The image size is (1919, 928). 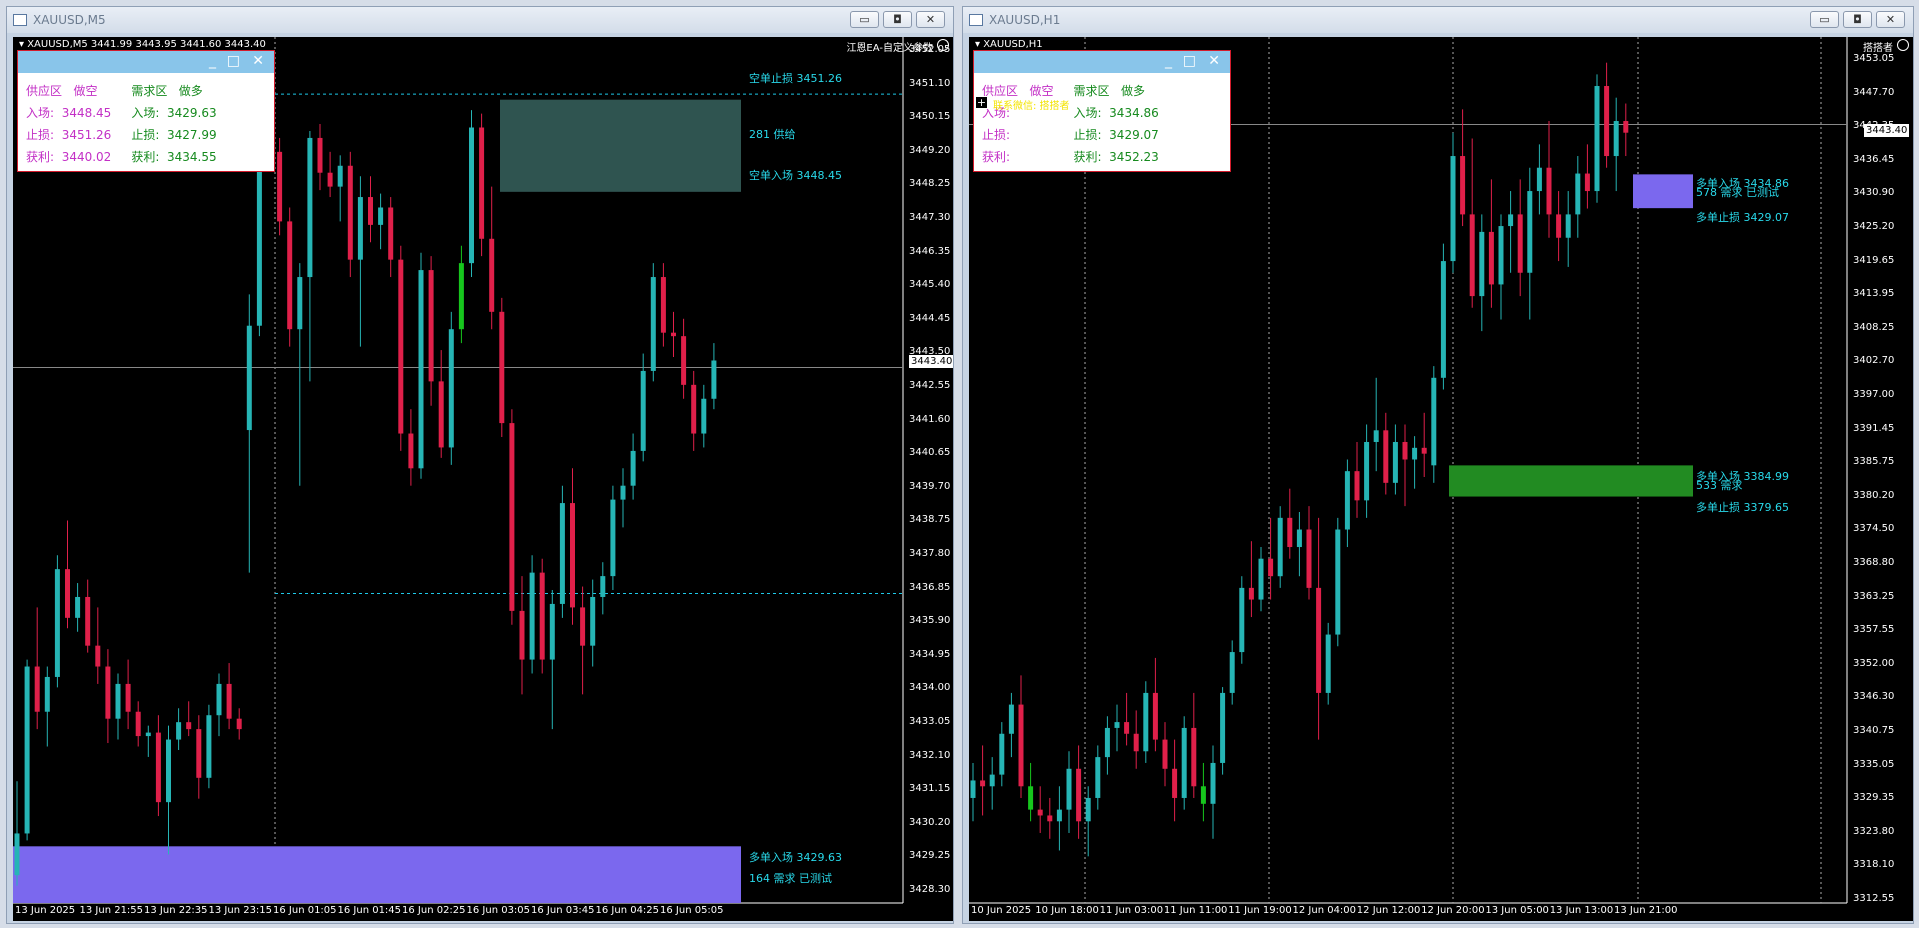 I want to click on price-tick: 3448.25, so click(x=930, y=184).